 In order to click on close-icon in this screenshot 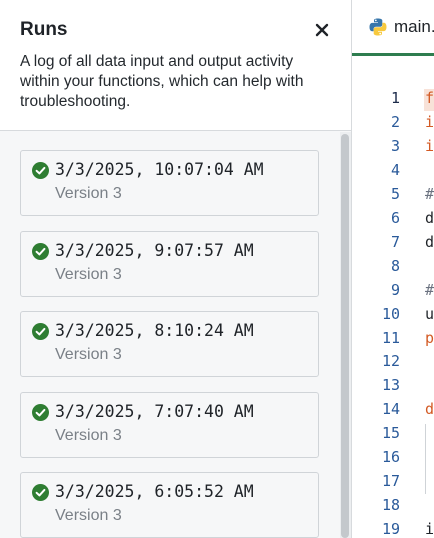, I will do `click(322, 30)`.